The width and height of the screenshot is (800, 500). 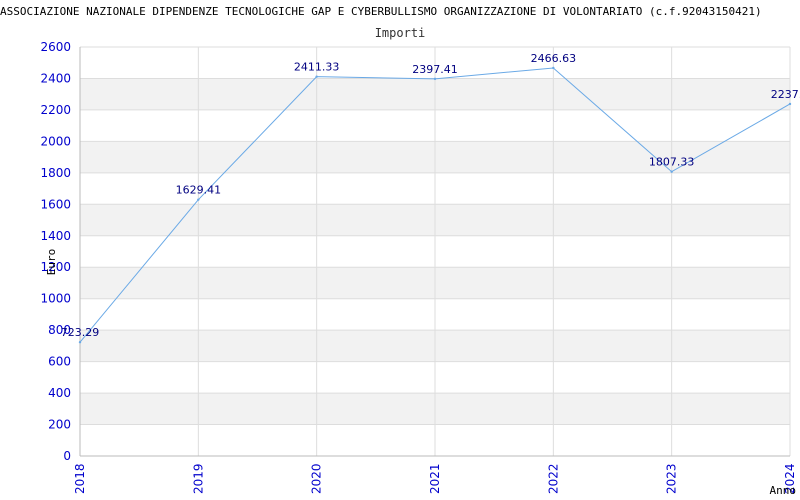 What do you see at coordinates (80, 478) in the screenshot?
I see `x-tick-label: 2018` at bounding box center [80, 478].